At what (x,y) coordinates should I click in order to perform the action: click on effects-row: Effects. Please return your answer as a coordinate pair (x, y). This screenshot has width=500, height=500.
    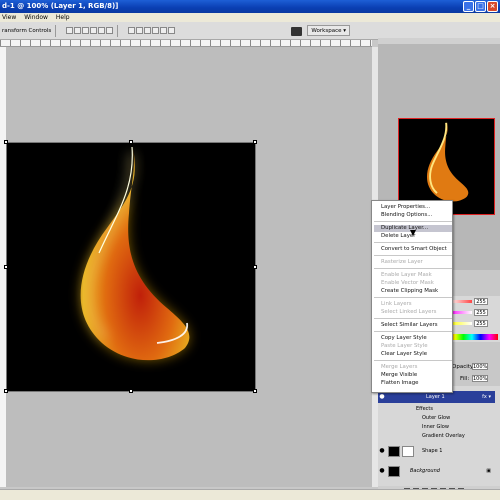
    Looking at the image, I should click on (436, 409).